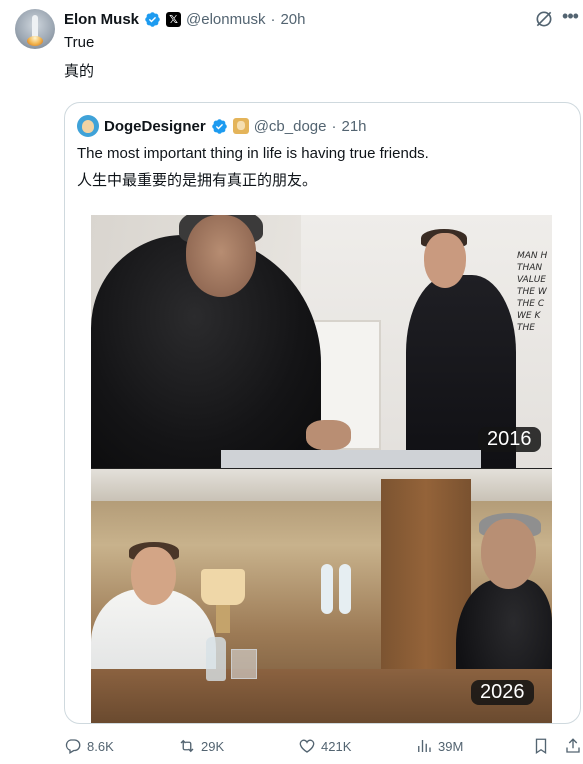  I want to click on lamp-base, so click(223, 619).